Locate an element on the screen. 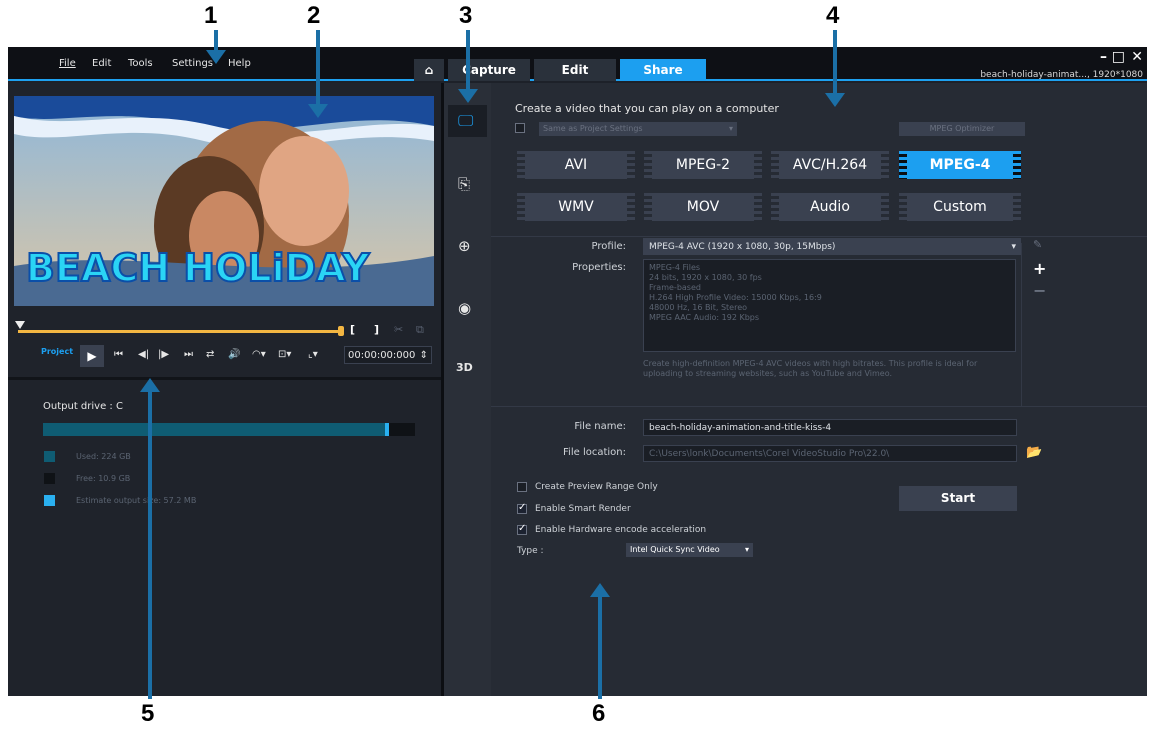 The height and width of the screenshot is (729, 1151). share-category-bar: 🖵 ⎘ ⊕ ◉ 3D is located at coordinates (467, 389).